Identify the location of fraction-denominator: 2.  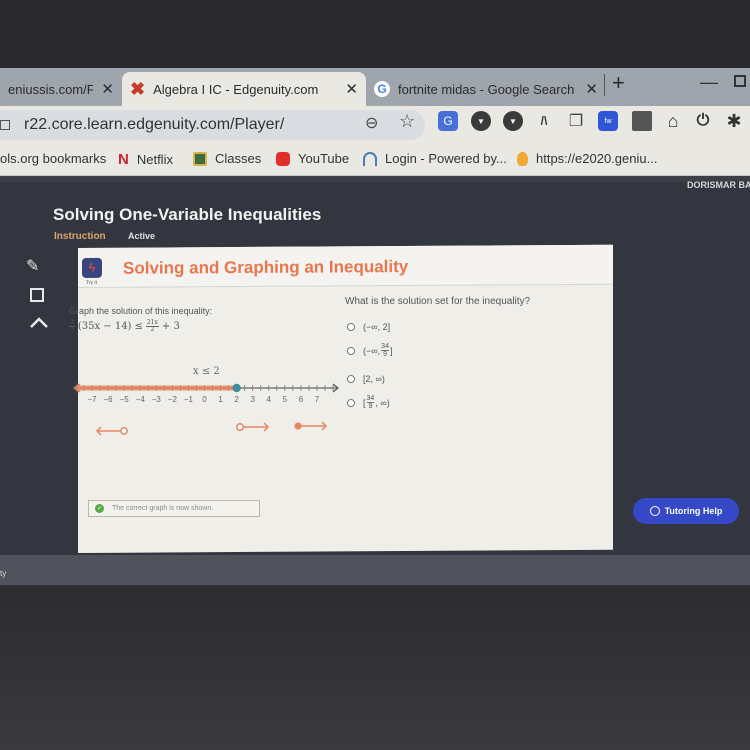
(152, 329).